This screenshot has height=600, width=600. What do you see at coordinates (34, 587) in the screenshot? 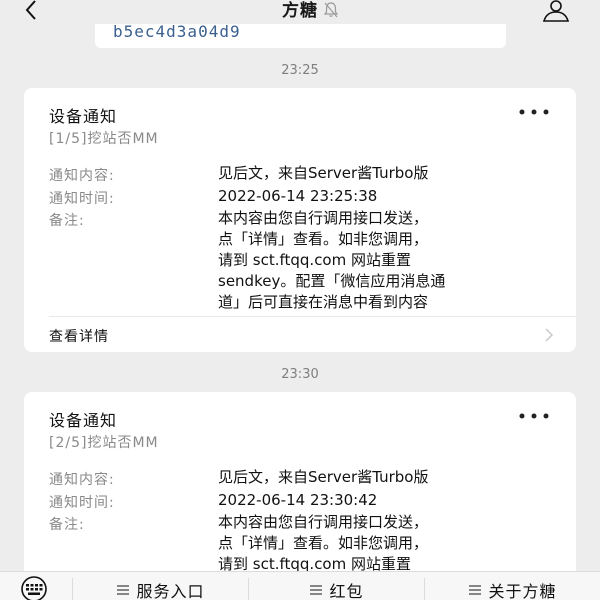
I see `keyboard-icon` at bounding box center [34, 587].